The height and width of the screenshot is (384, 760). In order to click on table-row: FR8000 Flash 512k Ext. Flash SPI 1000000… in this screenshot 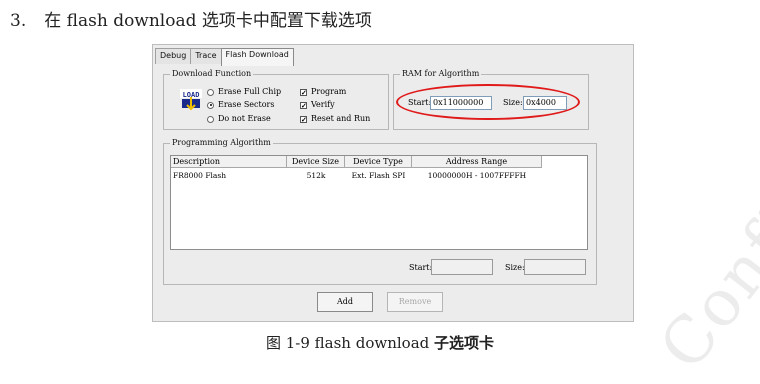, I will do `click(356, 175)`.